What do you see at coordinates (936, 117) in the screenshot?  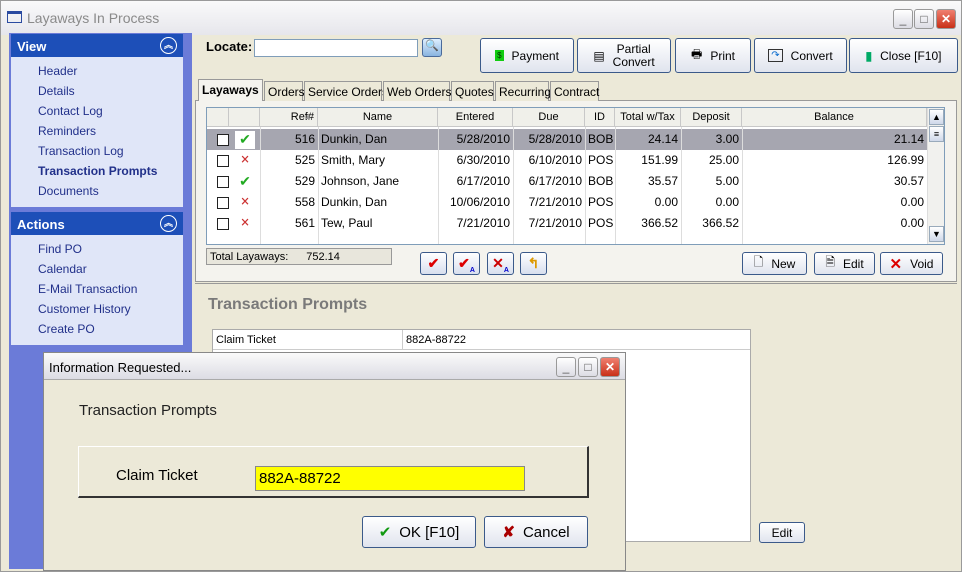 I see `scroll-up-icon: ▲` at bounding box center [936, 117].